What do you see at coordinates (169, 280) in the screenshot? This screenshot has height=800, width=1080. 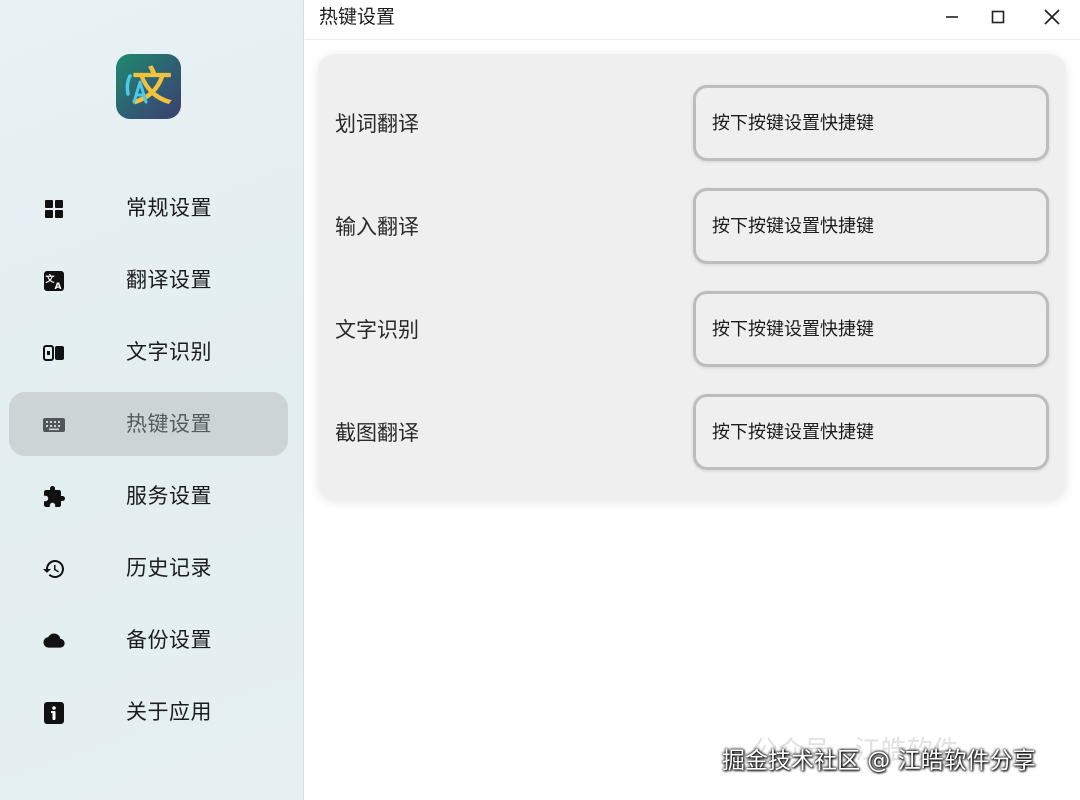 I see `sidebar-item-label: 翻译设置` at bounding box center [169, 280].